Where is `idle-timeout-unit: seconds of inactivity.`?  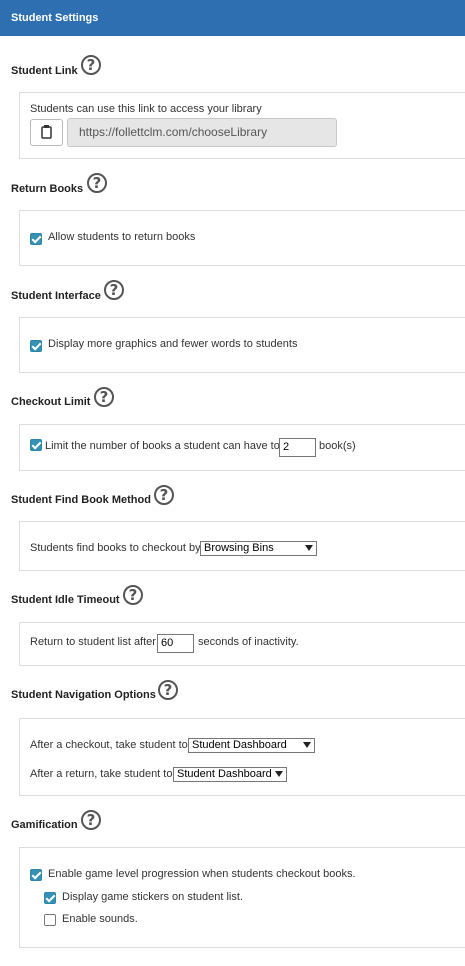 idle-timeout-unit: seconds of inactivity. is located at coordinates (248, 642).